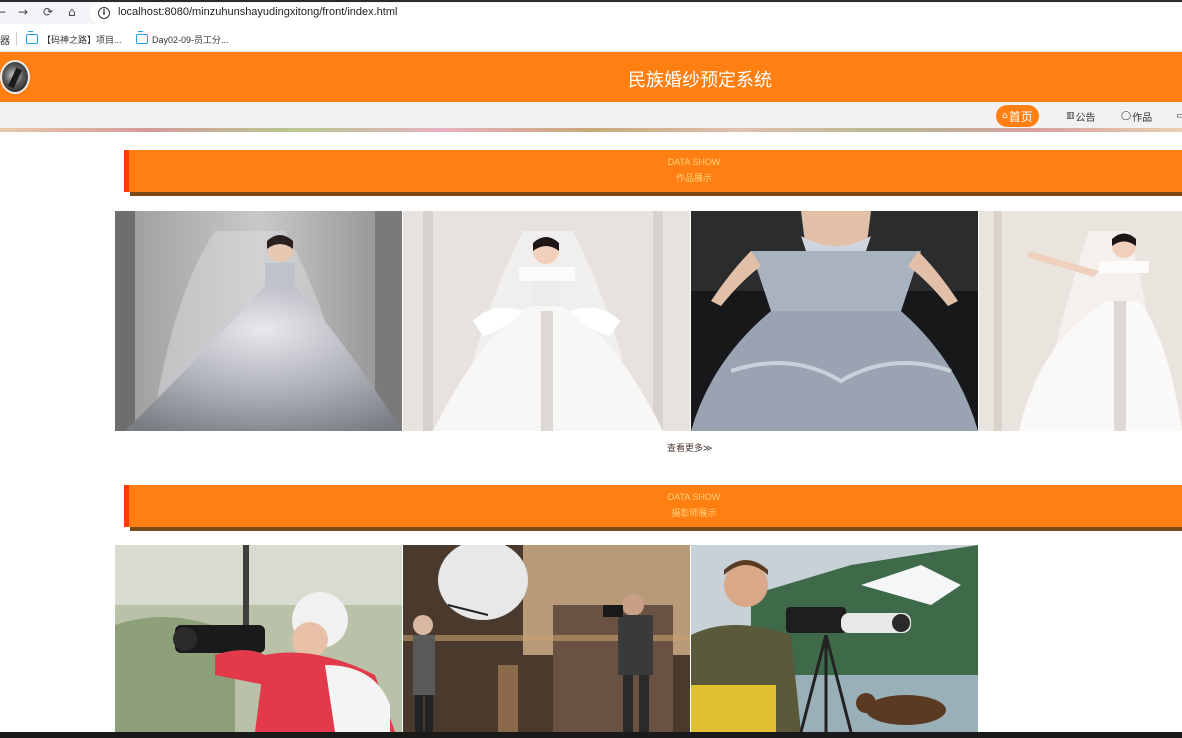  Describe the element at coordinates (591, 130) in the screenshot. I see `decorative-banner-strip` at that location.